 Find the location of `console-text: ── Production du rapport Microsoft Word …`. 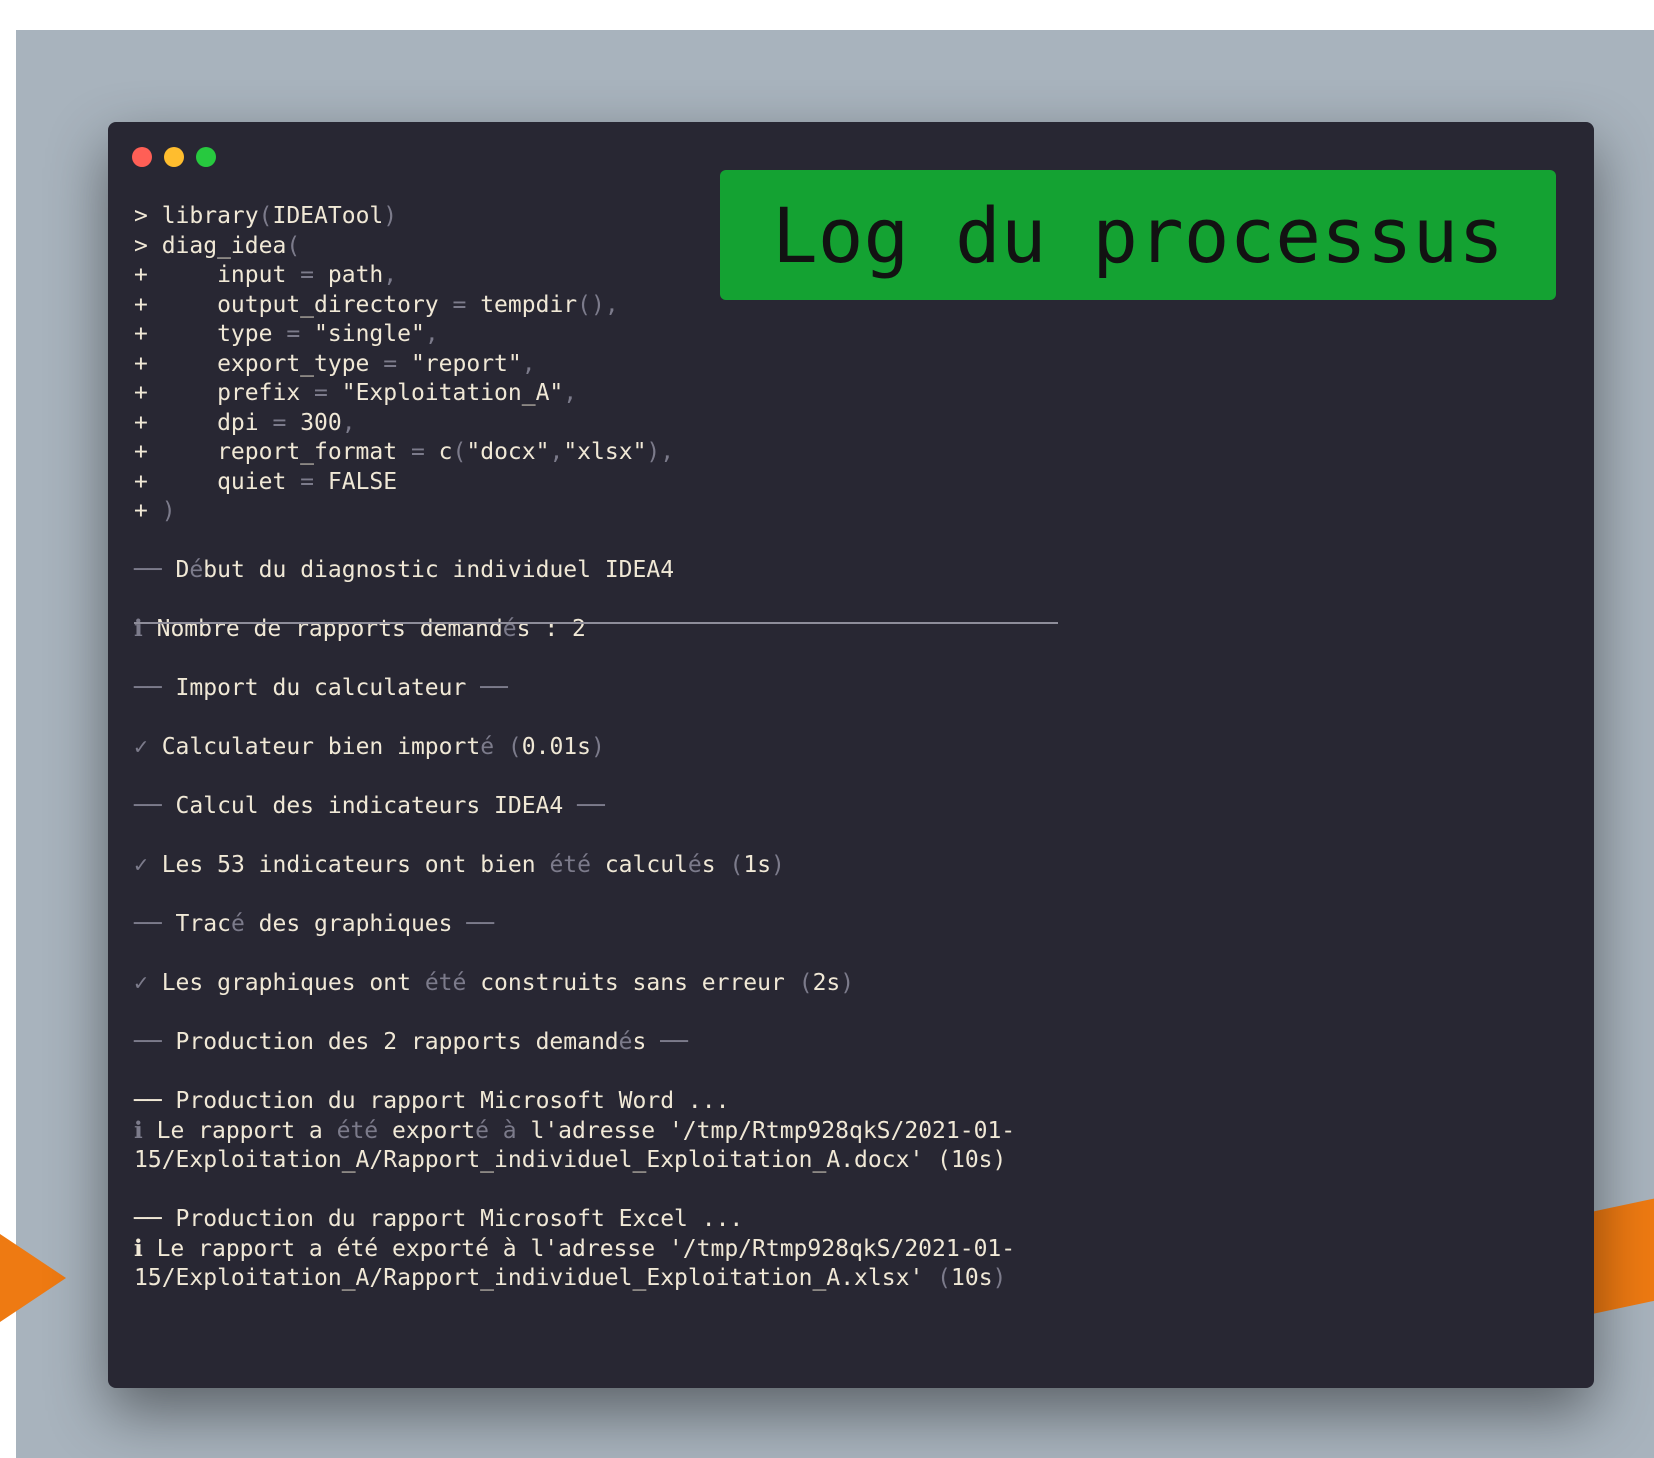

console-text: ── Production du rapport Microsoft Word … is located at coordinates (432, 1101).